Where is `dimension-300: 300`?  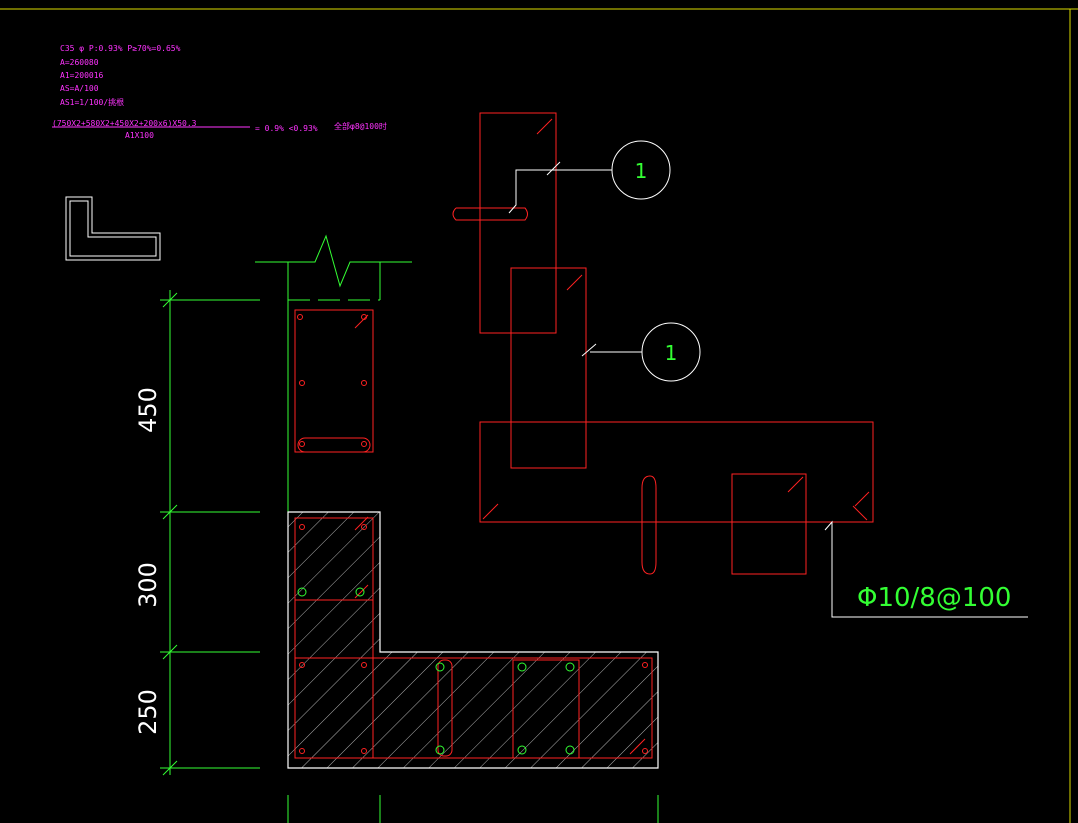 dimension-300: 300 is located at coordinates (148, 585).